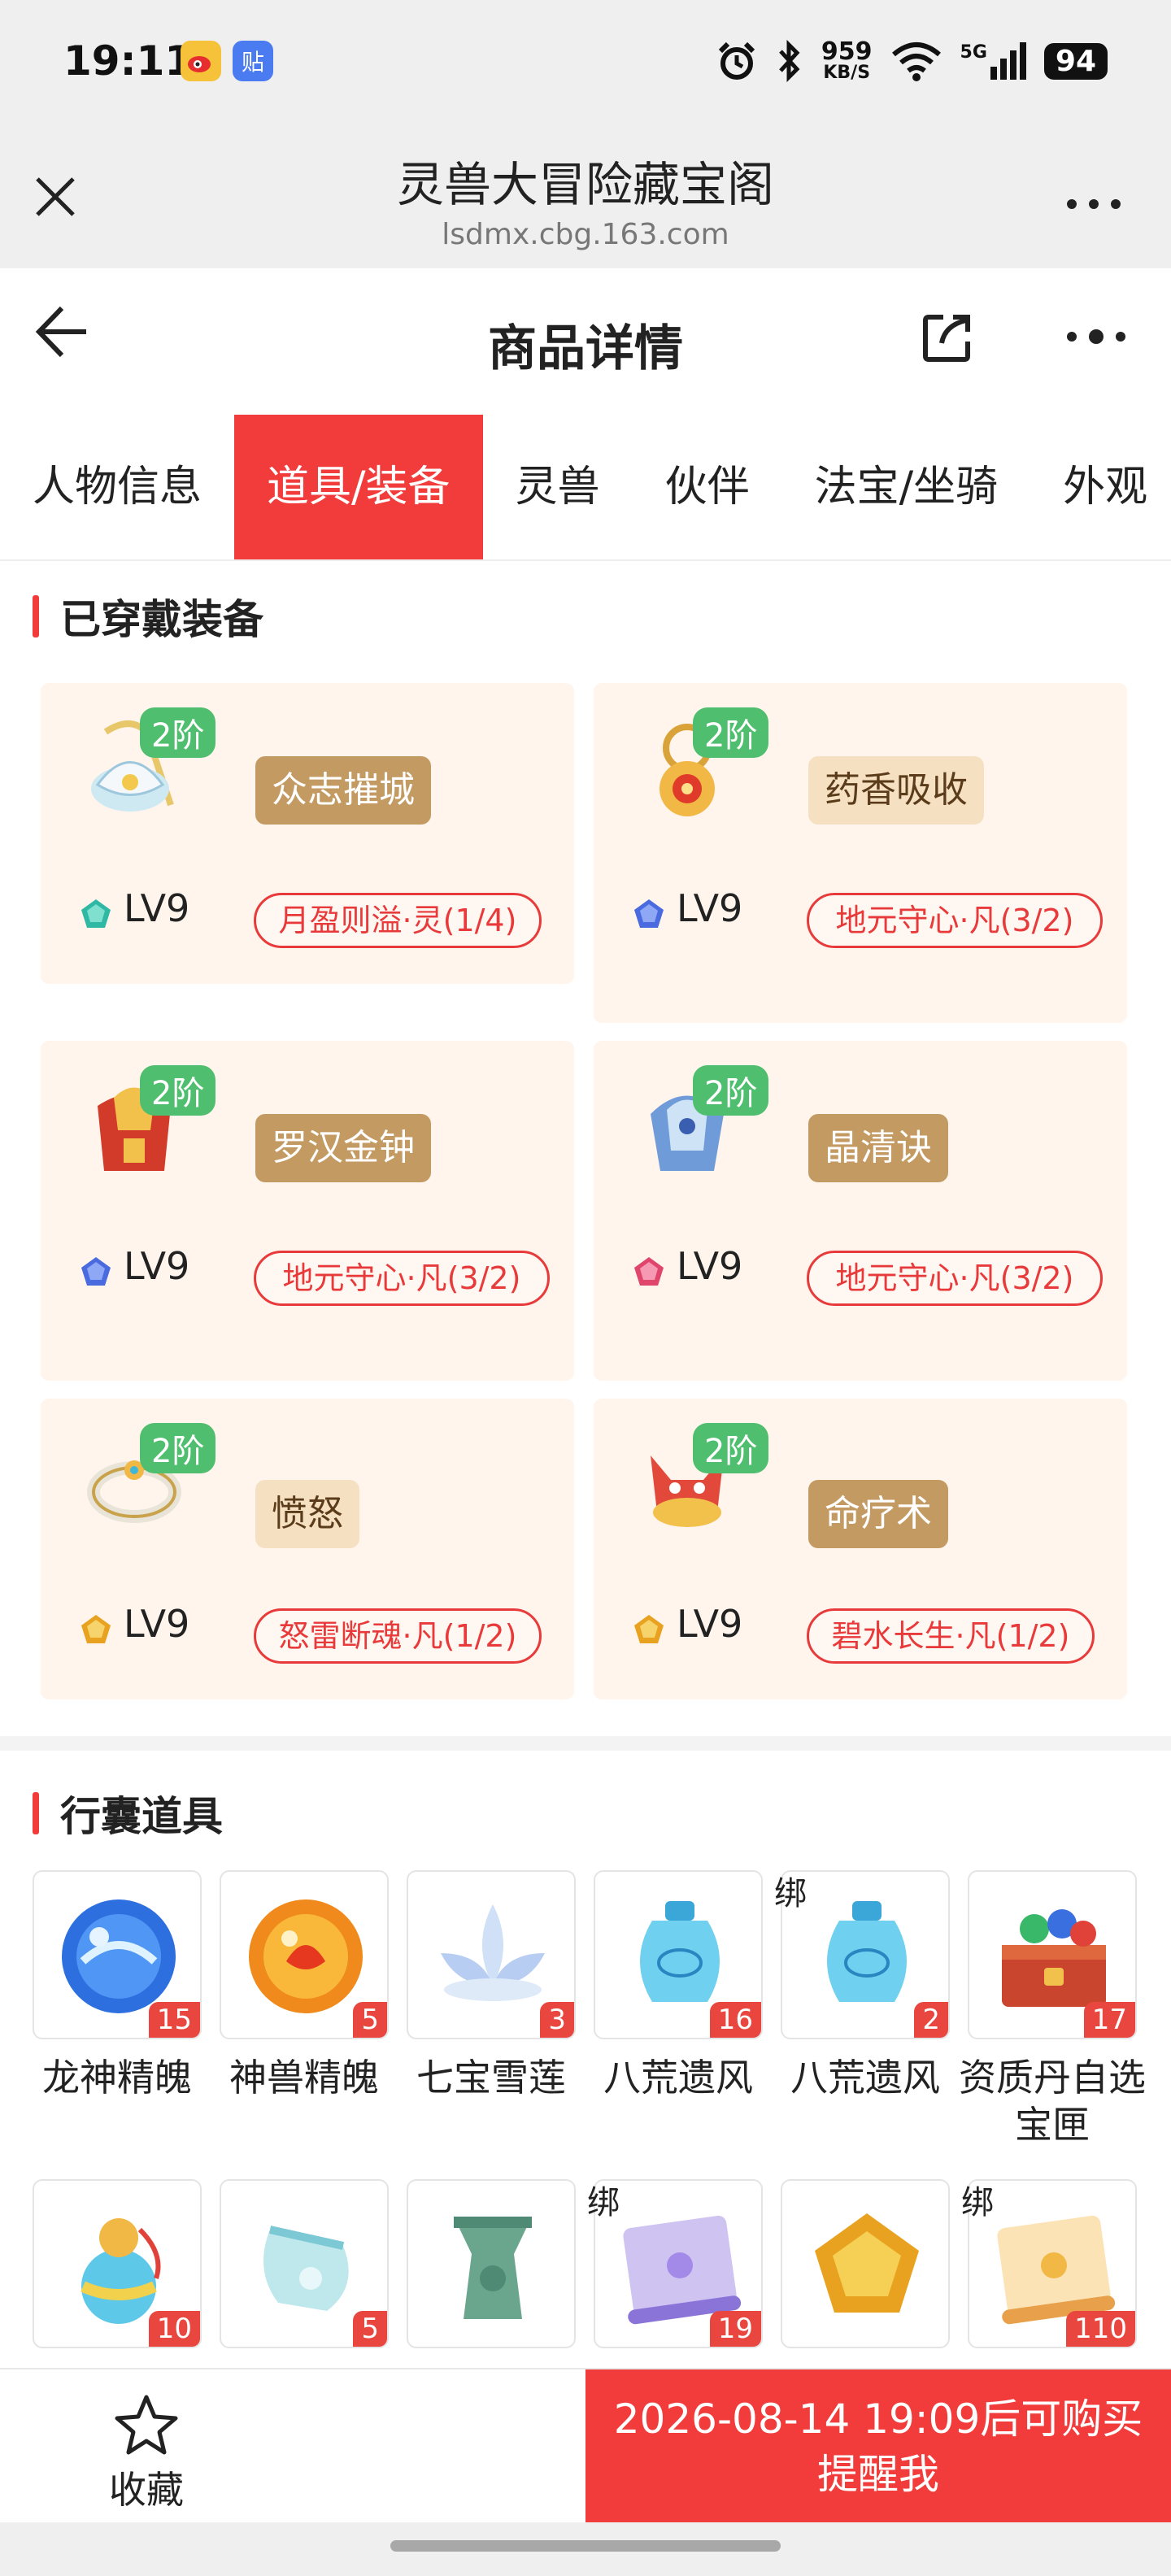 The height and width of the screenshot is (2576, 1171). I want to click on page-more-button, so click(1098, 333).